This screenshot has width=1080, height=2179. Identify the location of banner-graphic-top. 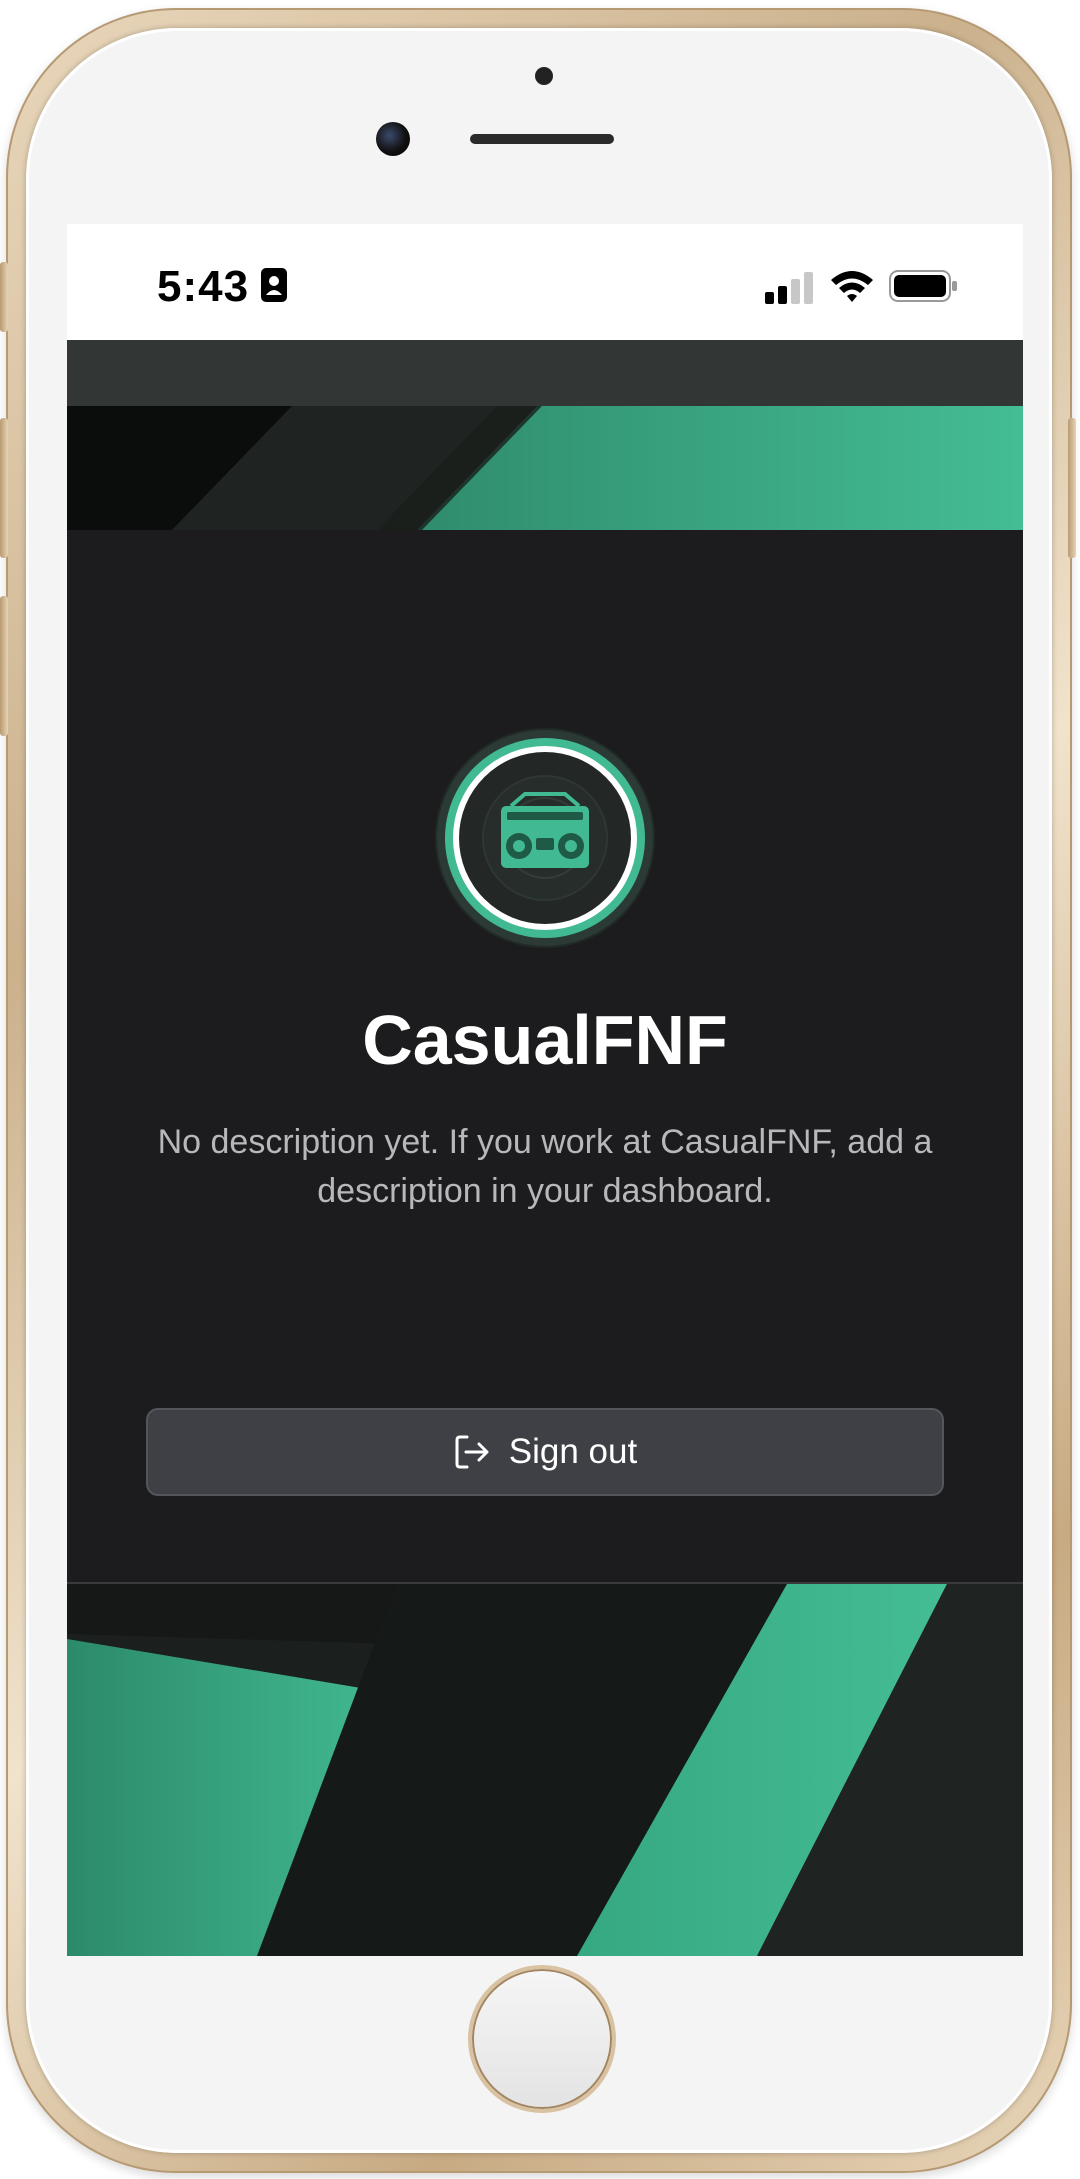
(545, 468).